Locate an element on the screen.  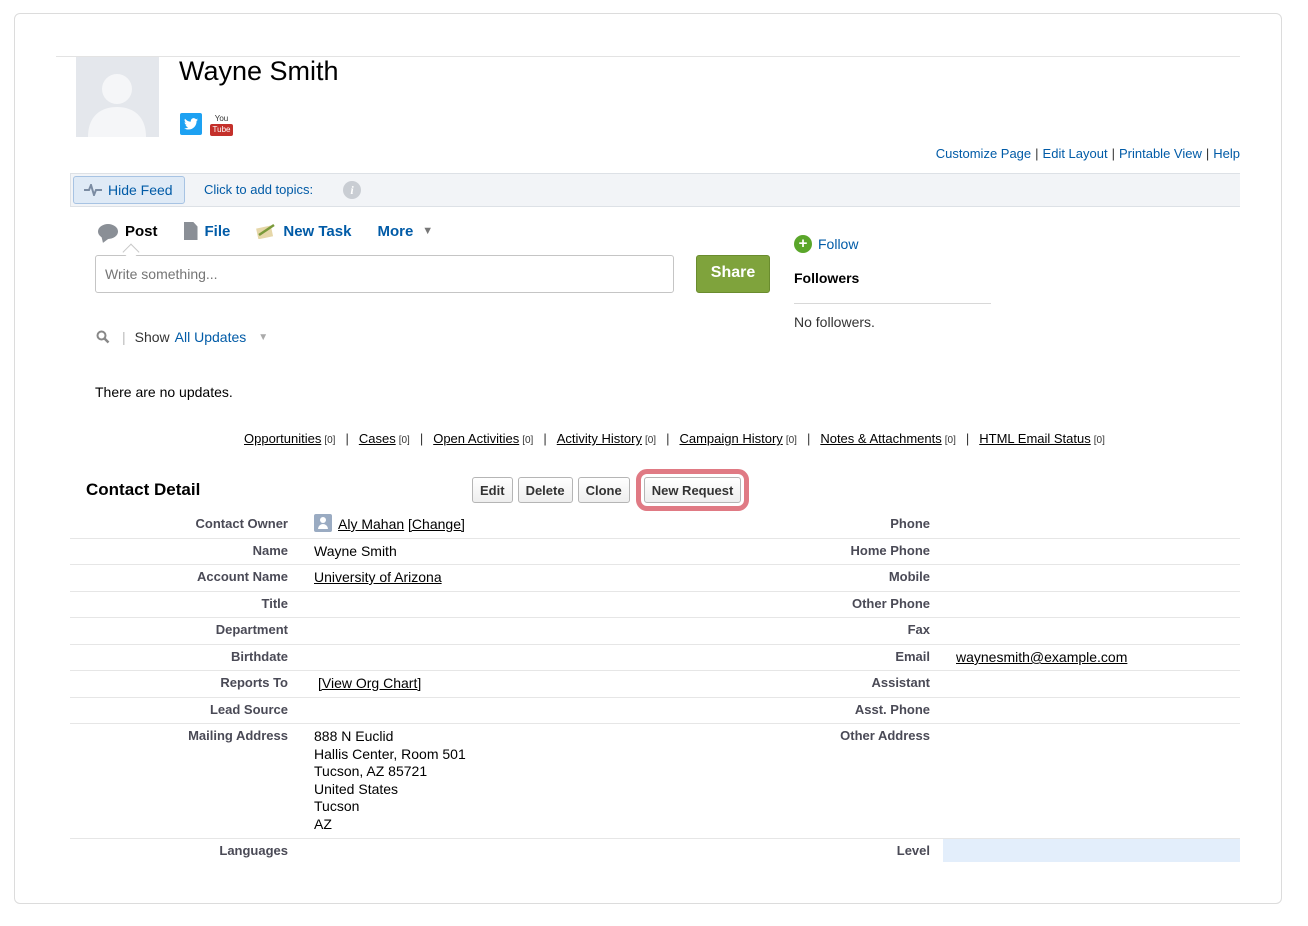
field-label: Account Name is located at coordinates (242, 576).